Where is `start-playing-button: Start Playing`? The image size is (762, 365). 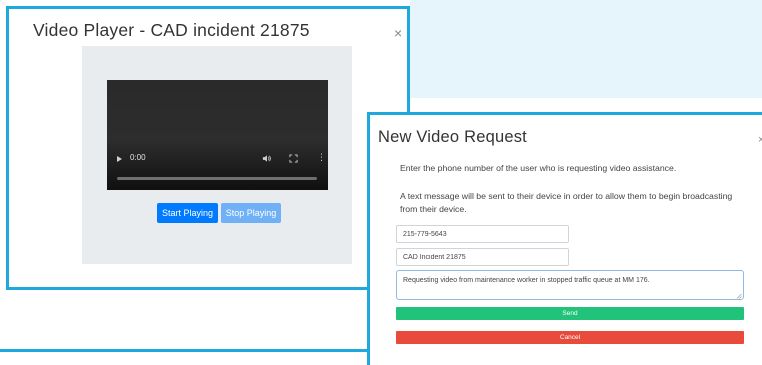
start-playing-button: Start Playing is located at coordinates (187, 213).